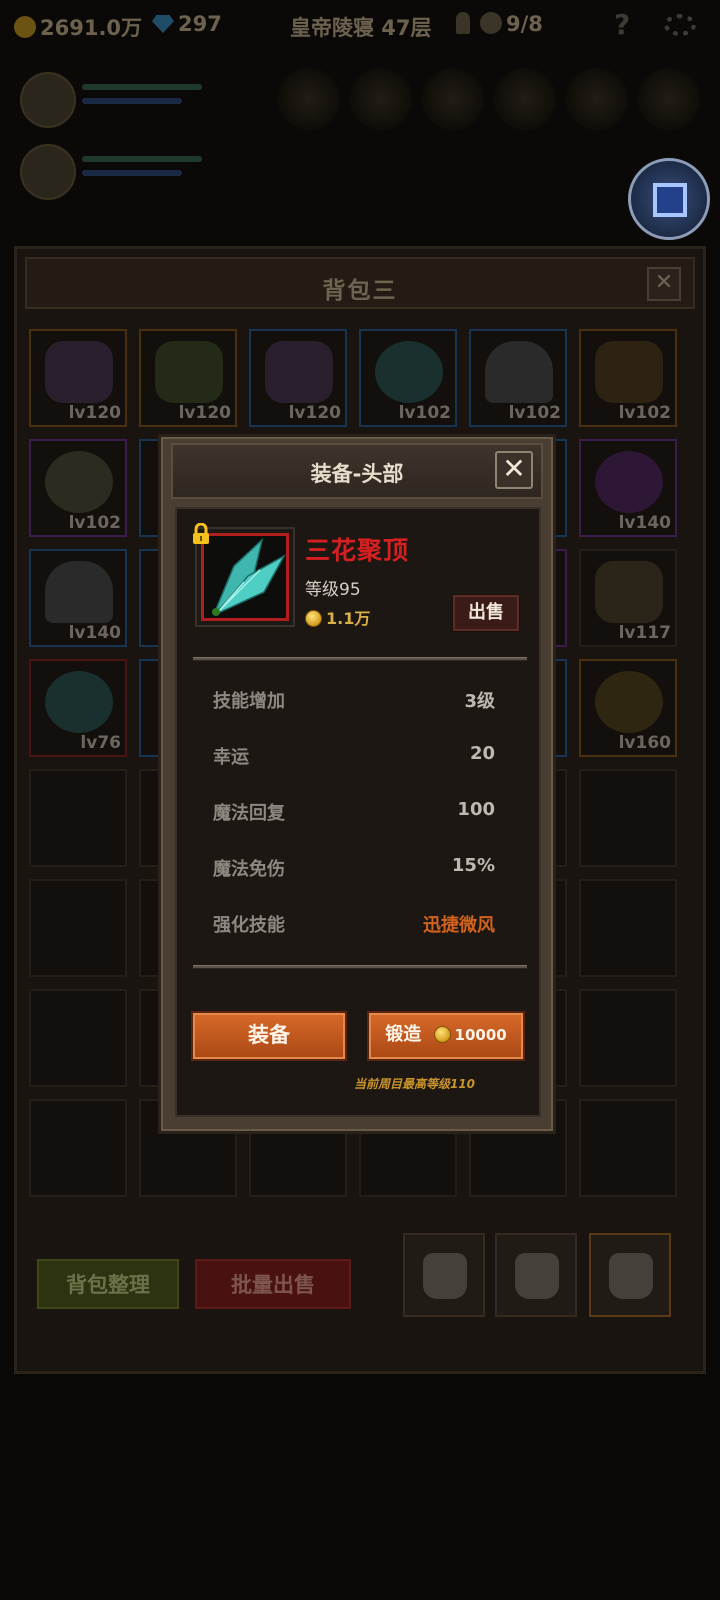 This screenshot has width=720, height=1600. Describe the element at coordinates (629, 482) in the screenshot. I see `amulet-icon` at that location.